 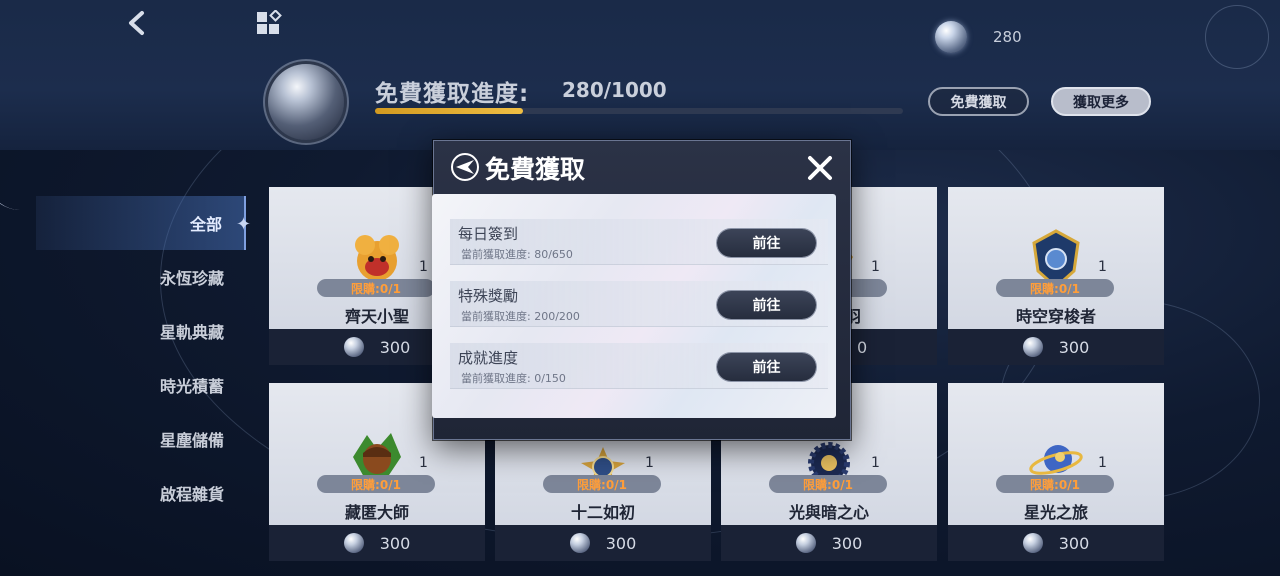 I want to click on category-sidebar: 全部 永恆珍藏 星軌典藏 時光積蓄 星塵儲備 啟程雜貨, so click(x=141, y=358).